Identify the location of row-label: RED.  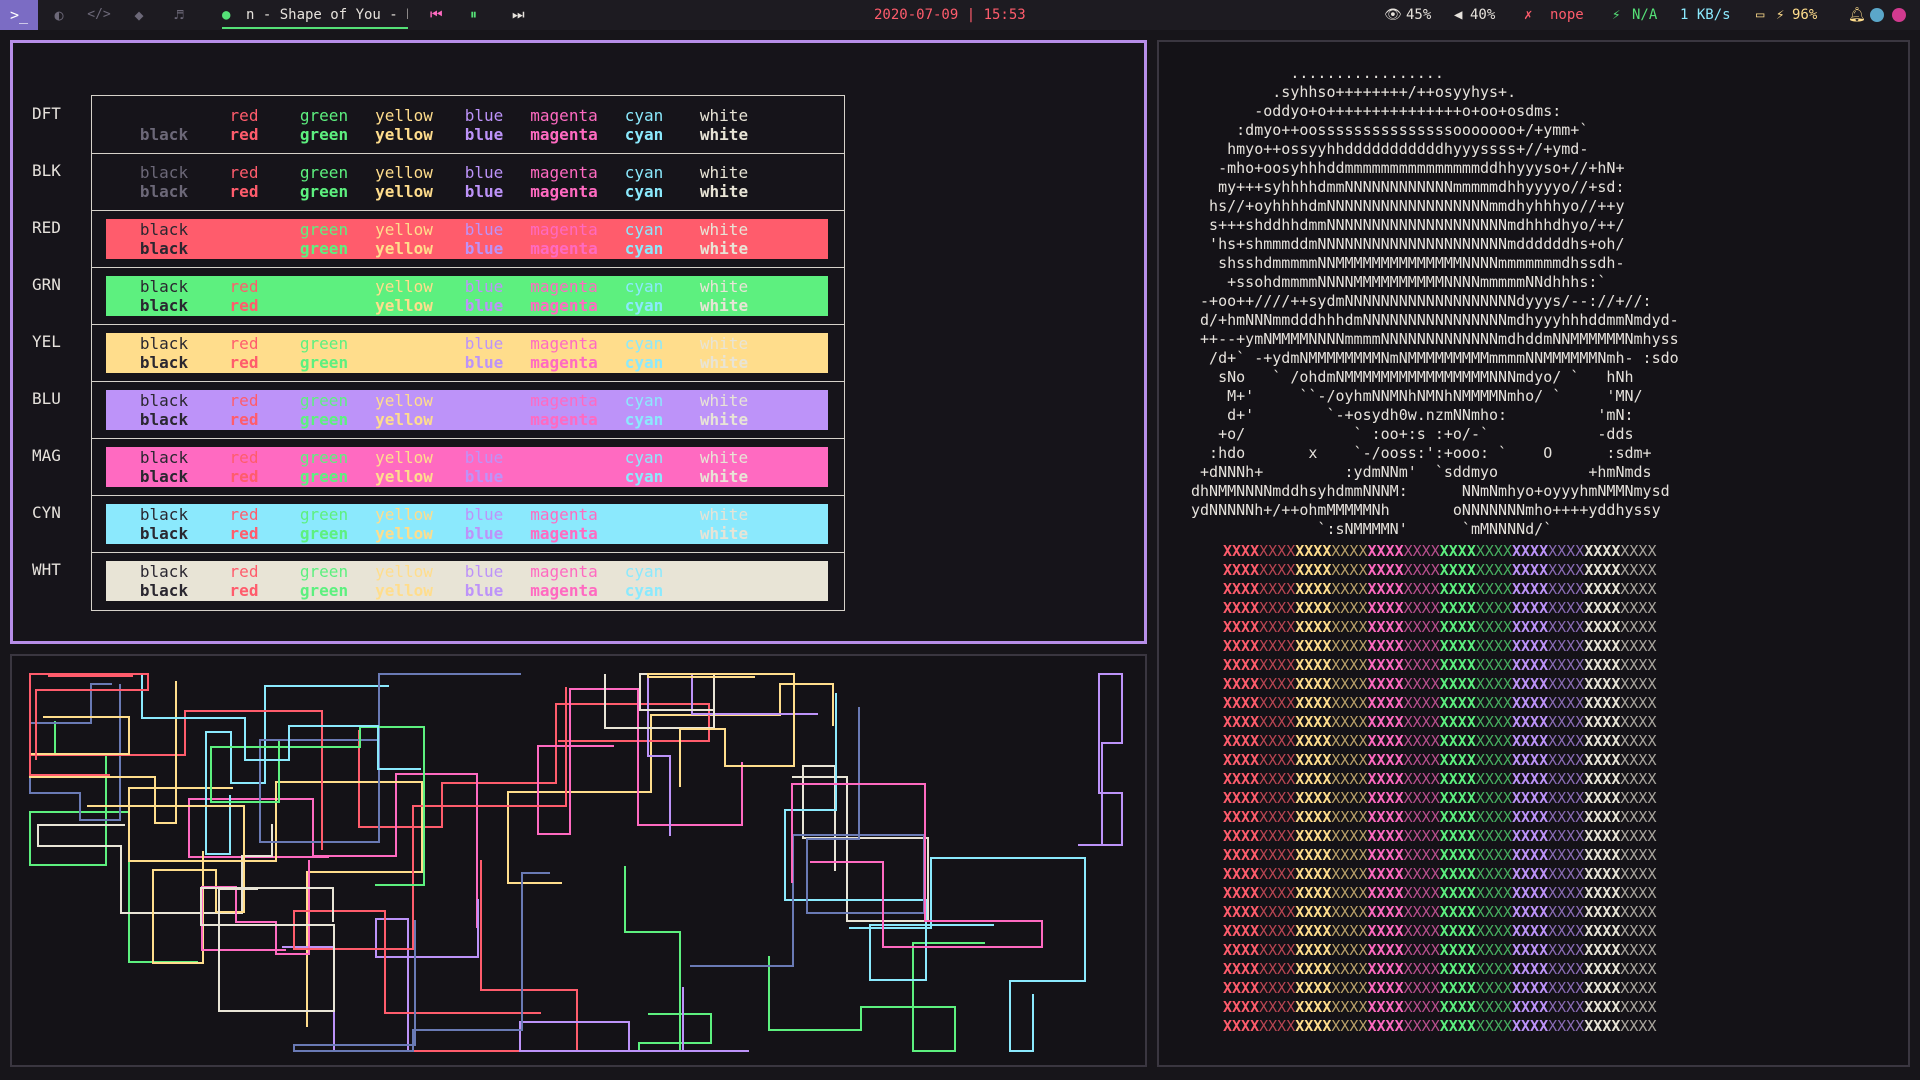
(46, 227).